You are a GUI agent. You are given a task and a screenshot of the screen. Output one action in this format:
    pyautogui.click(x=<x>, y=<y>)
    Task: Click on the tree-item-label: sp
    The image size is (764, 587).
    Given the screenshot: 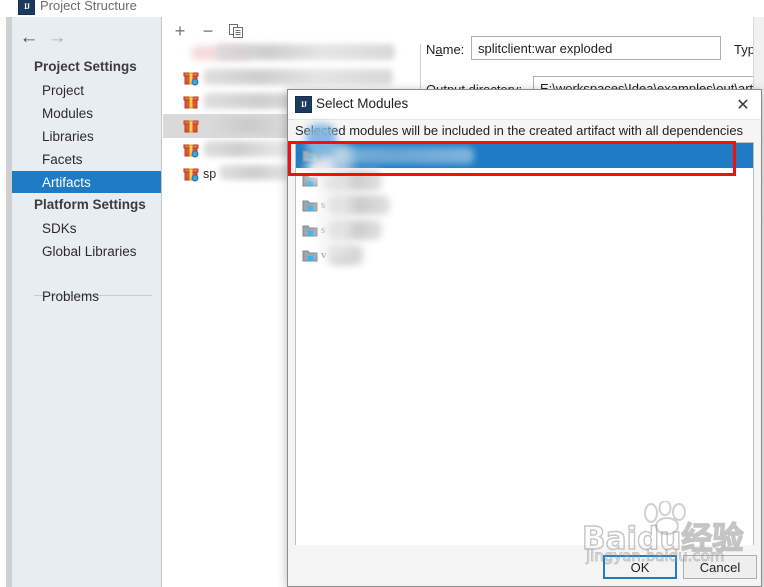 What is the action you would take?
    pyautogui.click(x=210, y=174)
    